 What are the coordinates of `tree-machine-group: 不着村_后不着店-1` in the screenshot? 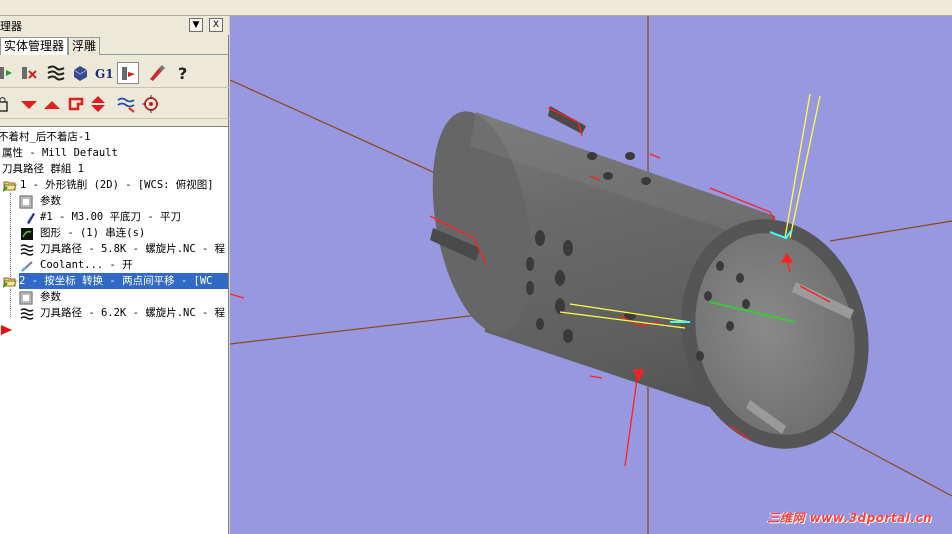 It's located at (45, 137).